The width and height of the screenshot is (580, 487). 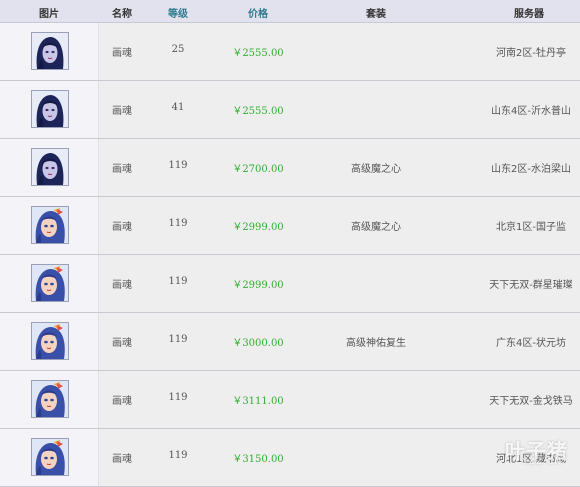 What do you see at coordinates (290, 400) in the screenshot?
I see `table-row-7: 画魂 119 ￥3111.00 天下无双-金戈铁马` at bounding box center [290, 400].